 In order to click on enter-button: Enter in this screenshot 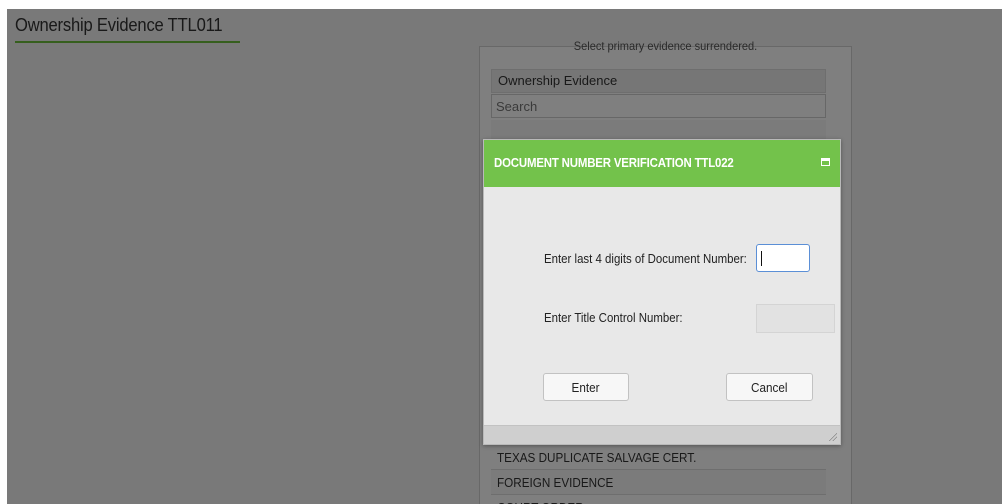, I will do `click(586, 387)`.